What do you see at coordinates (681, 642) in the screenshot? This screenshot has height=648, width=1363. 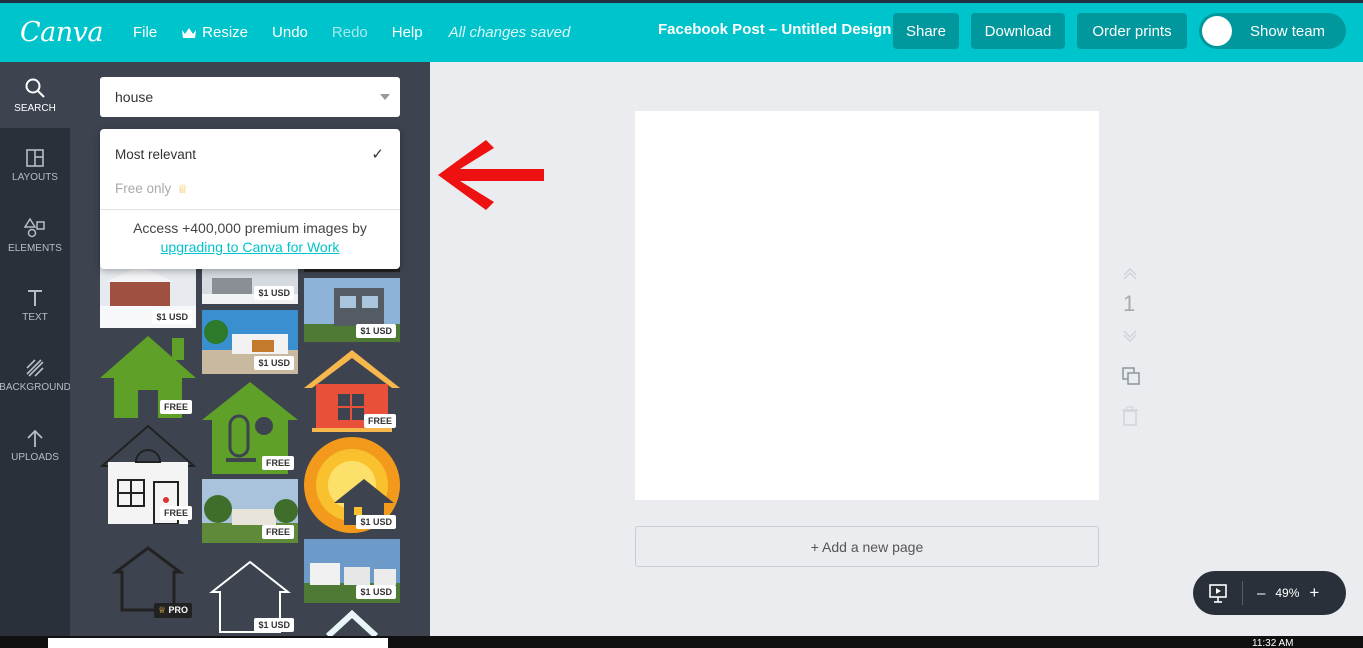 I see `os-taskbar: 11:32 AM` at bounding box center [681, 642].